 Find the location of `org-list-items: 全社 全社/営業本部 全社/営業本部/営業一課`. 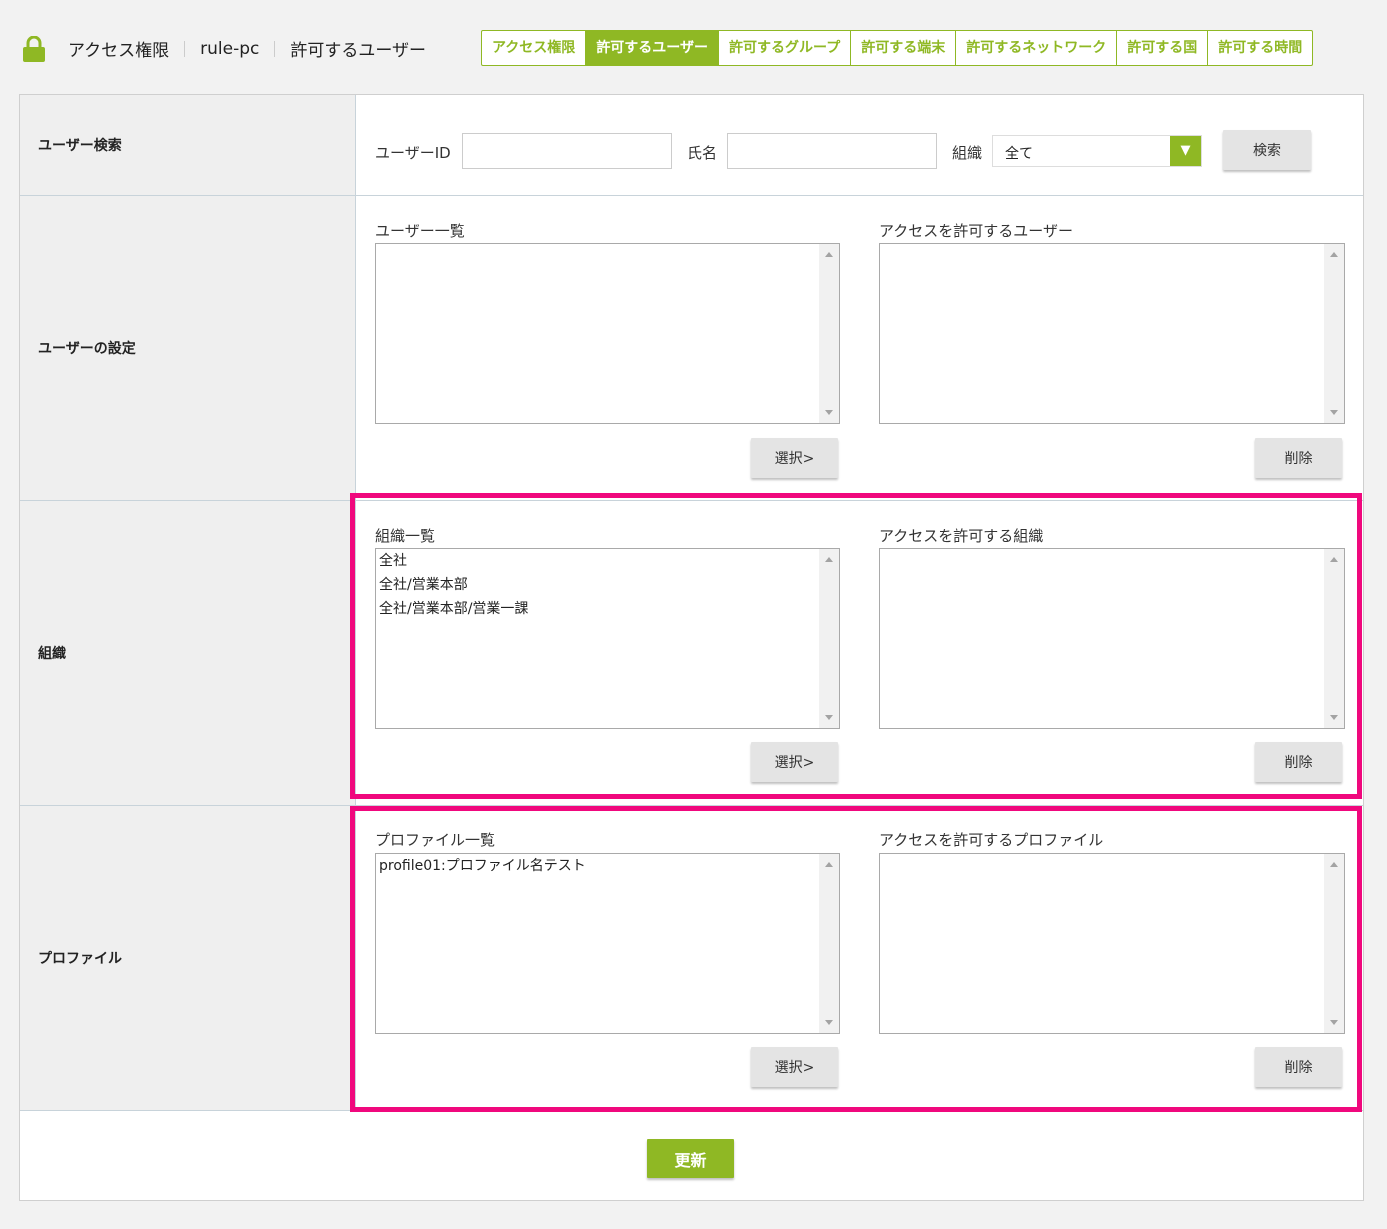

org-list-items: 全社 全社/営業本部 全社/営業本部/営業一課 is located at coordinates (453, 587).